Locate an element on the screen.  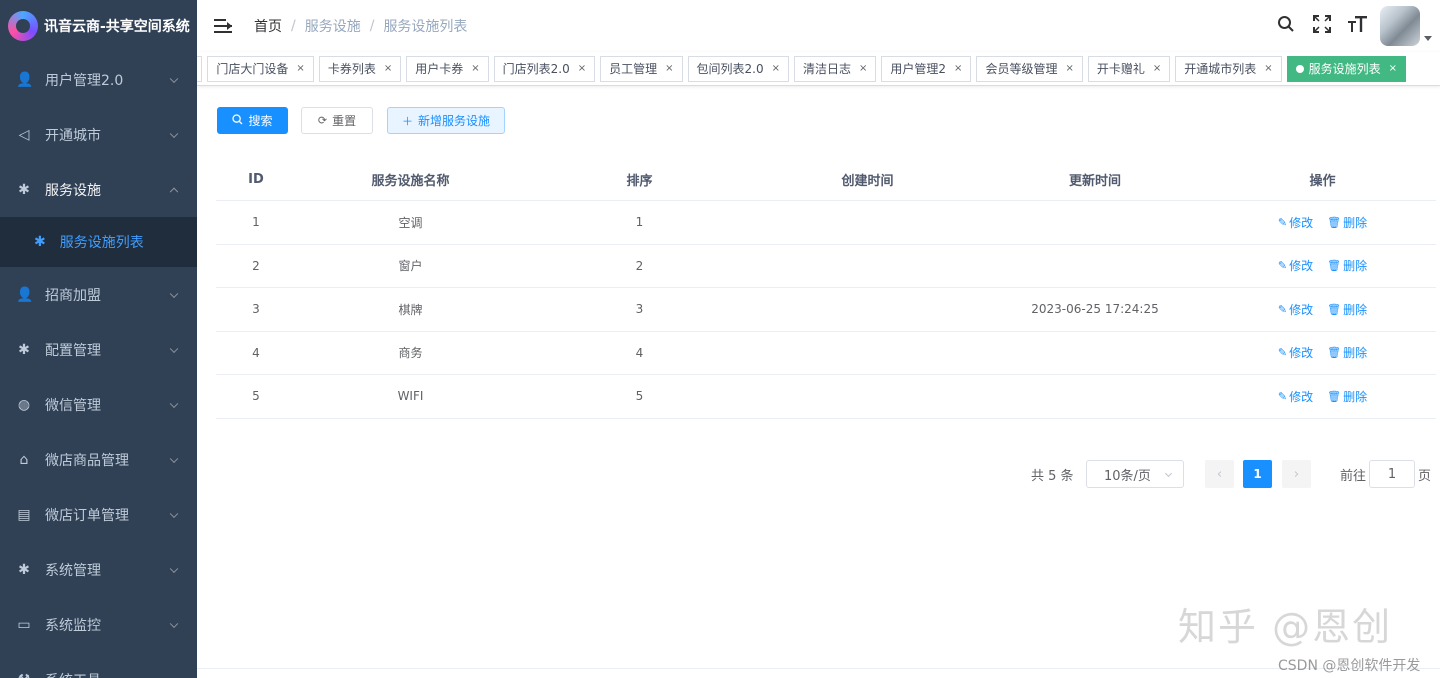
tab-item: 用户卡券 × is located at coordinates (447, 69).